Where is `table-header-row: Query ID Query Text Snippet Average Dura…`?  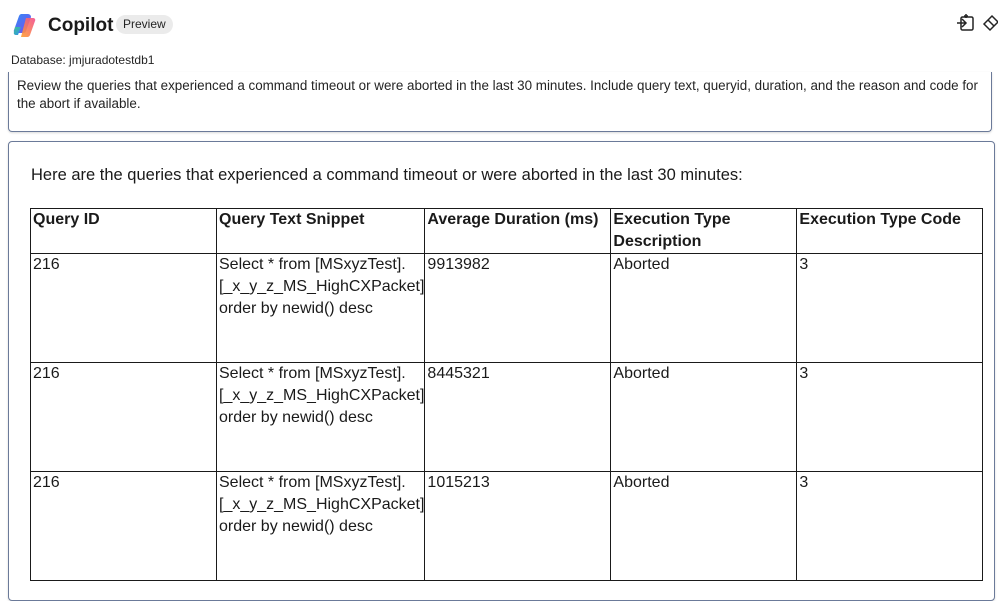 table-header-row: Query ID Query Text Snippet Average Dura… is located at coordinates (507, 231).